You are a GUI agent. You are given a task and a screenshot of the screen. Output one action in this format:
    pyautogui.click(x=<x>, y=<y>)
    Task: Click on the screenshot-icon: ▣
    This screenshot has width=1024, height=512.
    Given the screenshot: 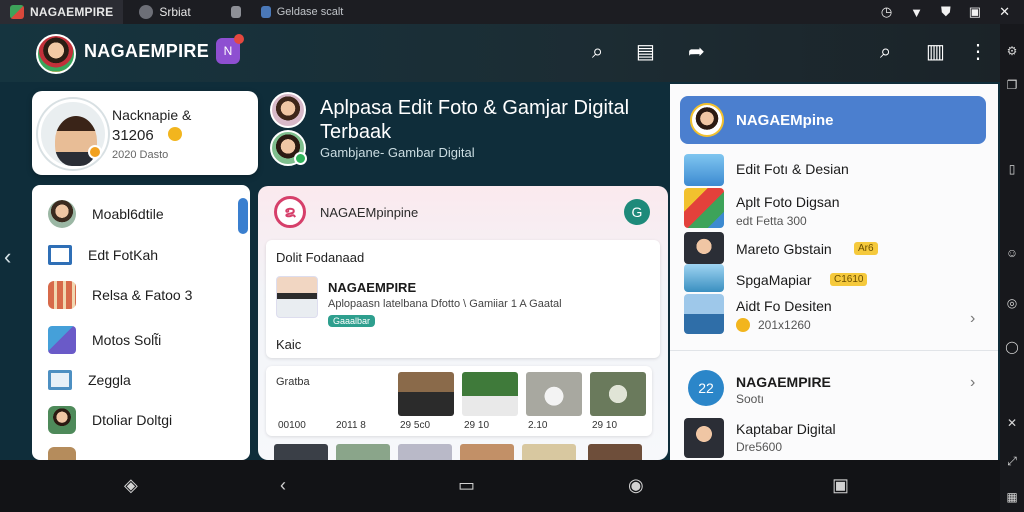 What is the action you would take?
    pyautogui.click(x=840, y=485)
    